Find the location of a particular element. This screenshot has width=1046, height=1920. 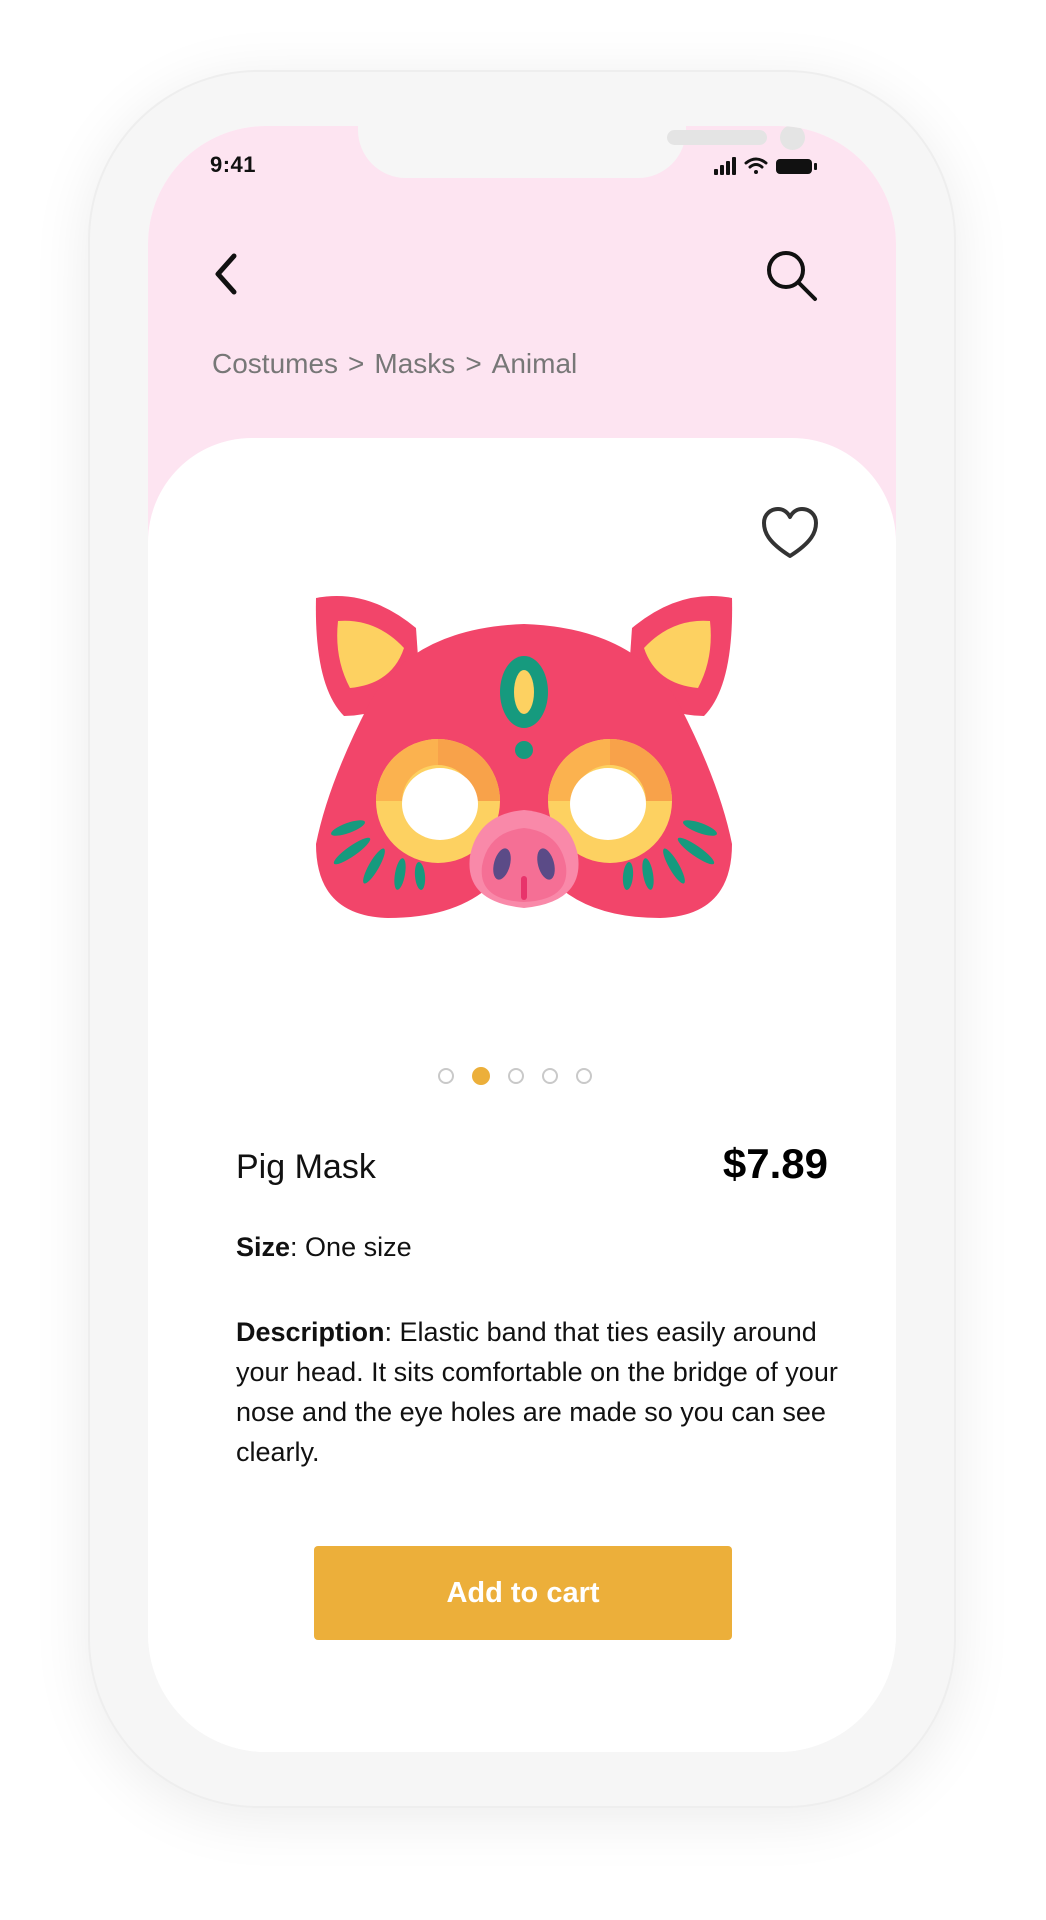

product-image-pig-mask is located at coordinates (524, 751).